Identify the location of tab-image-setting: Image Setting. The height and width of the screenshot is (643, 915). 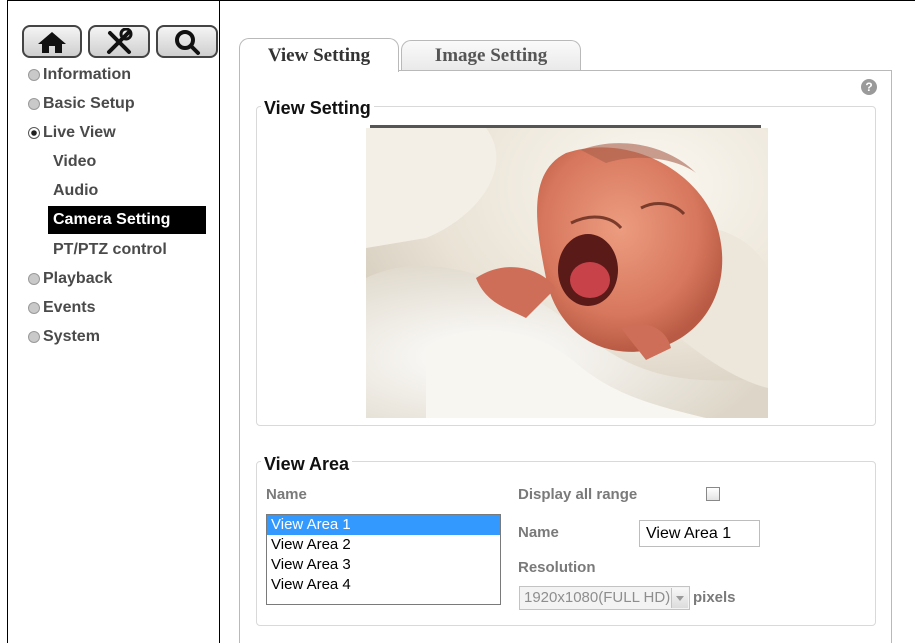
(491, 55).